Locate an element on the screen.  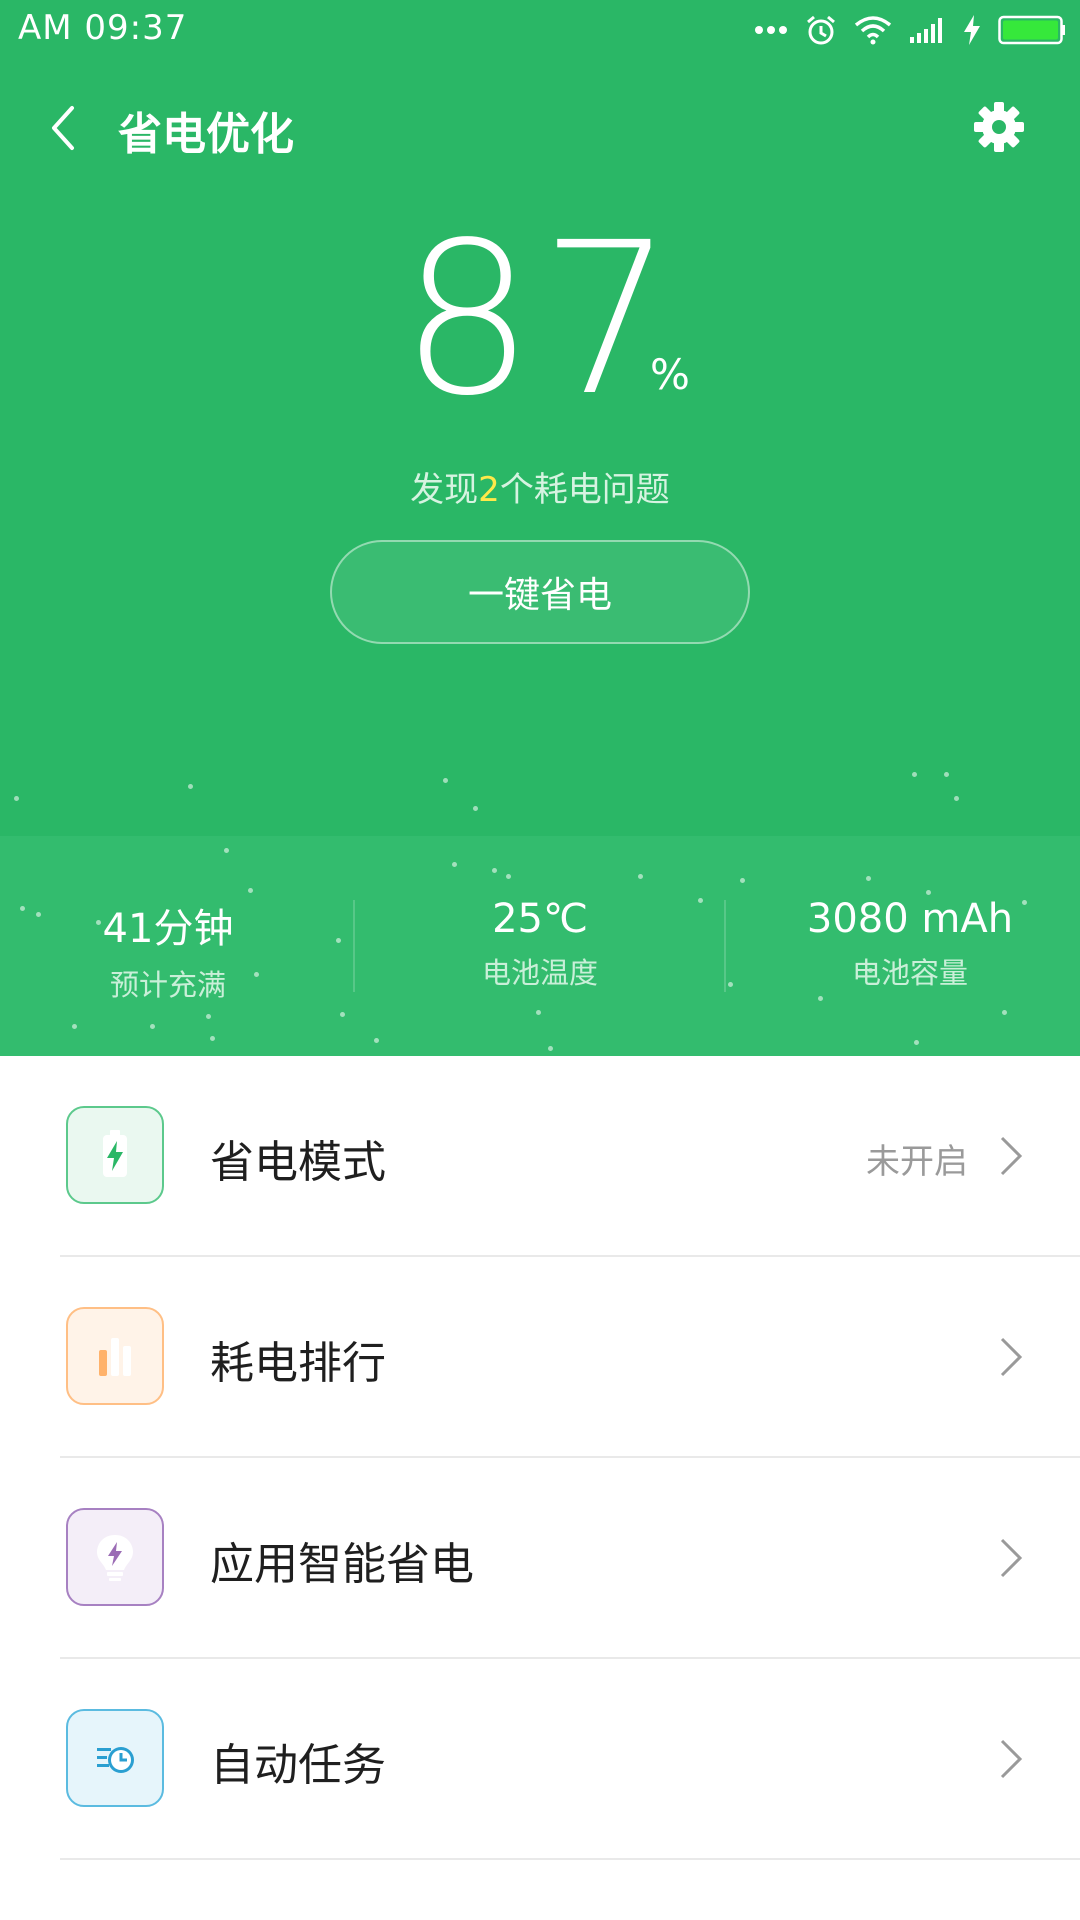
charging-icon is located at coordinates (972, 30).